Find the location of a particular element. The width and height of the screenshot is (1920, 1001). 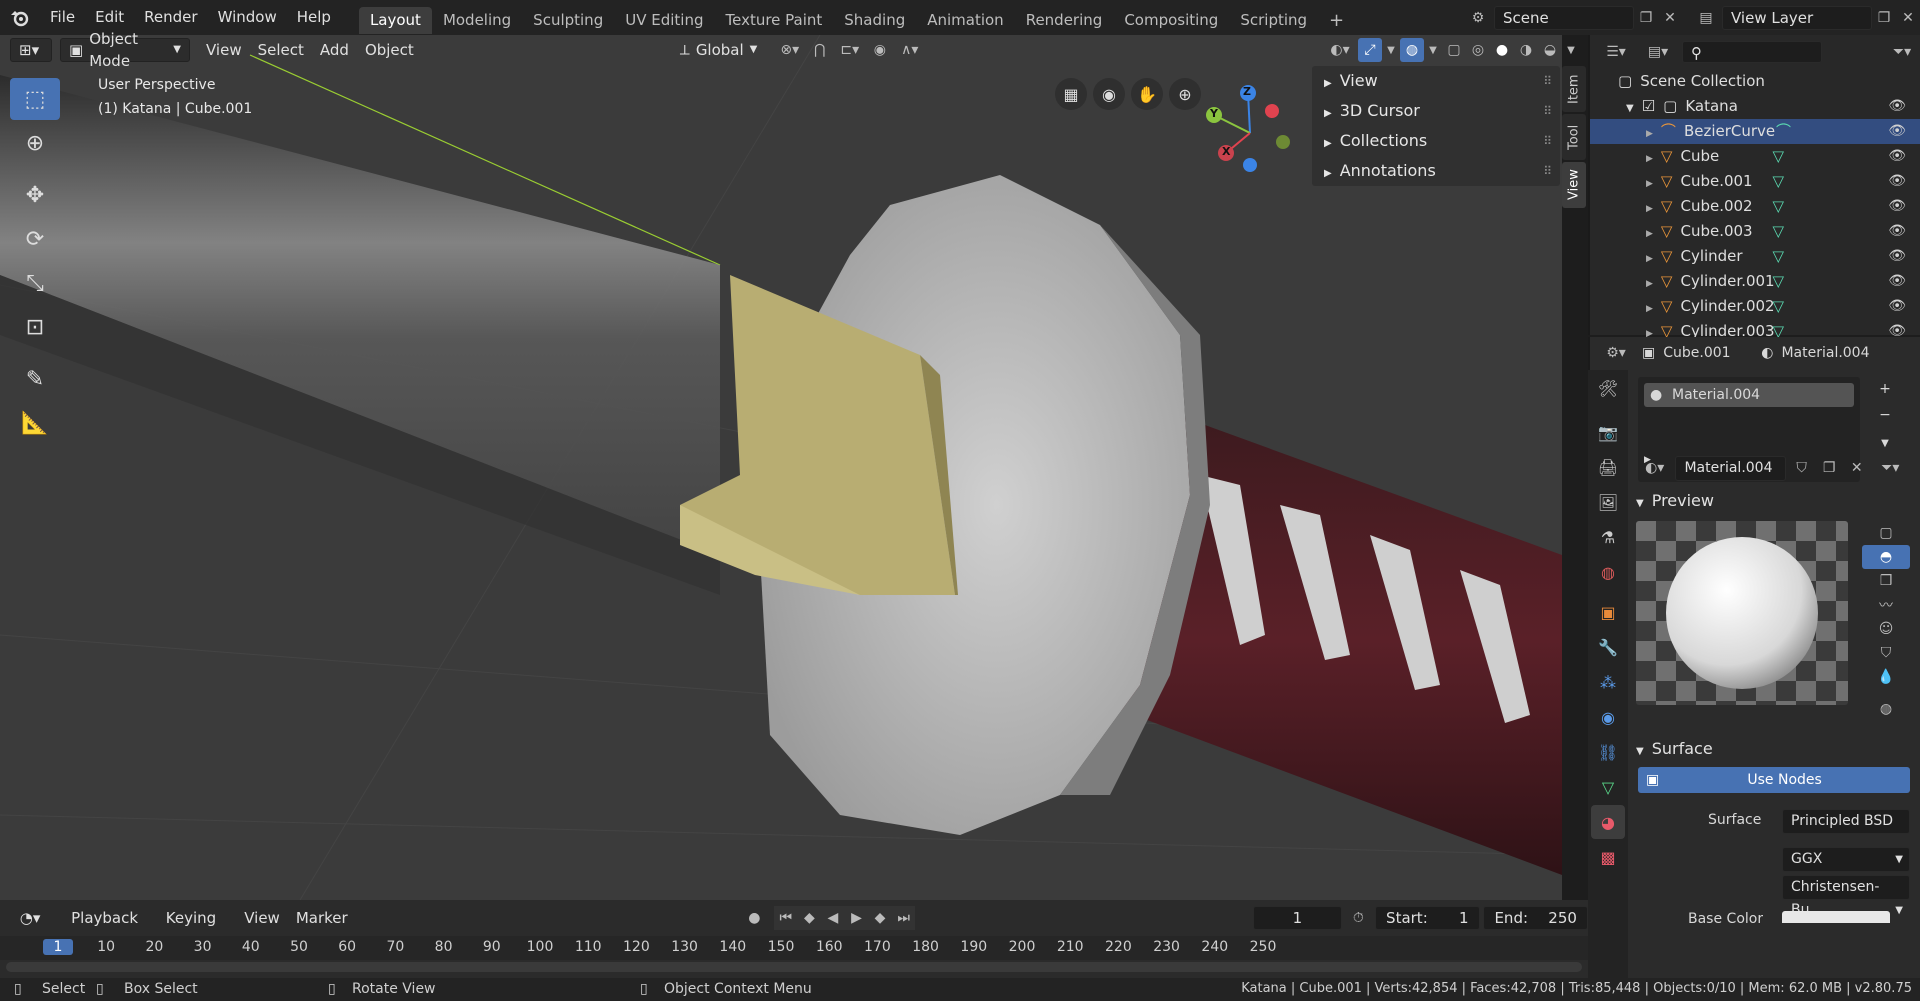

gizmo-options-icon: ▼ is located at coordinates (1391, 50).